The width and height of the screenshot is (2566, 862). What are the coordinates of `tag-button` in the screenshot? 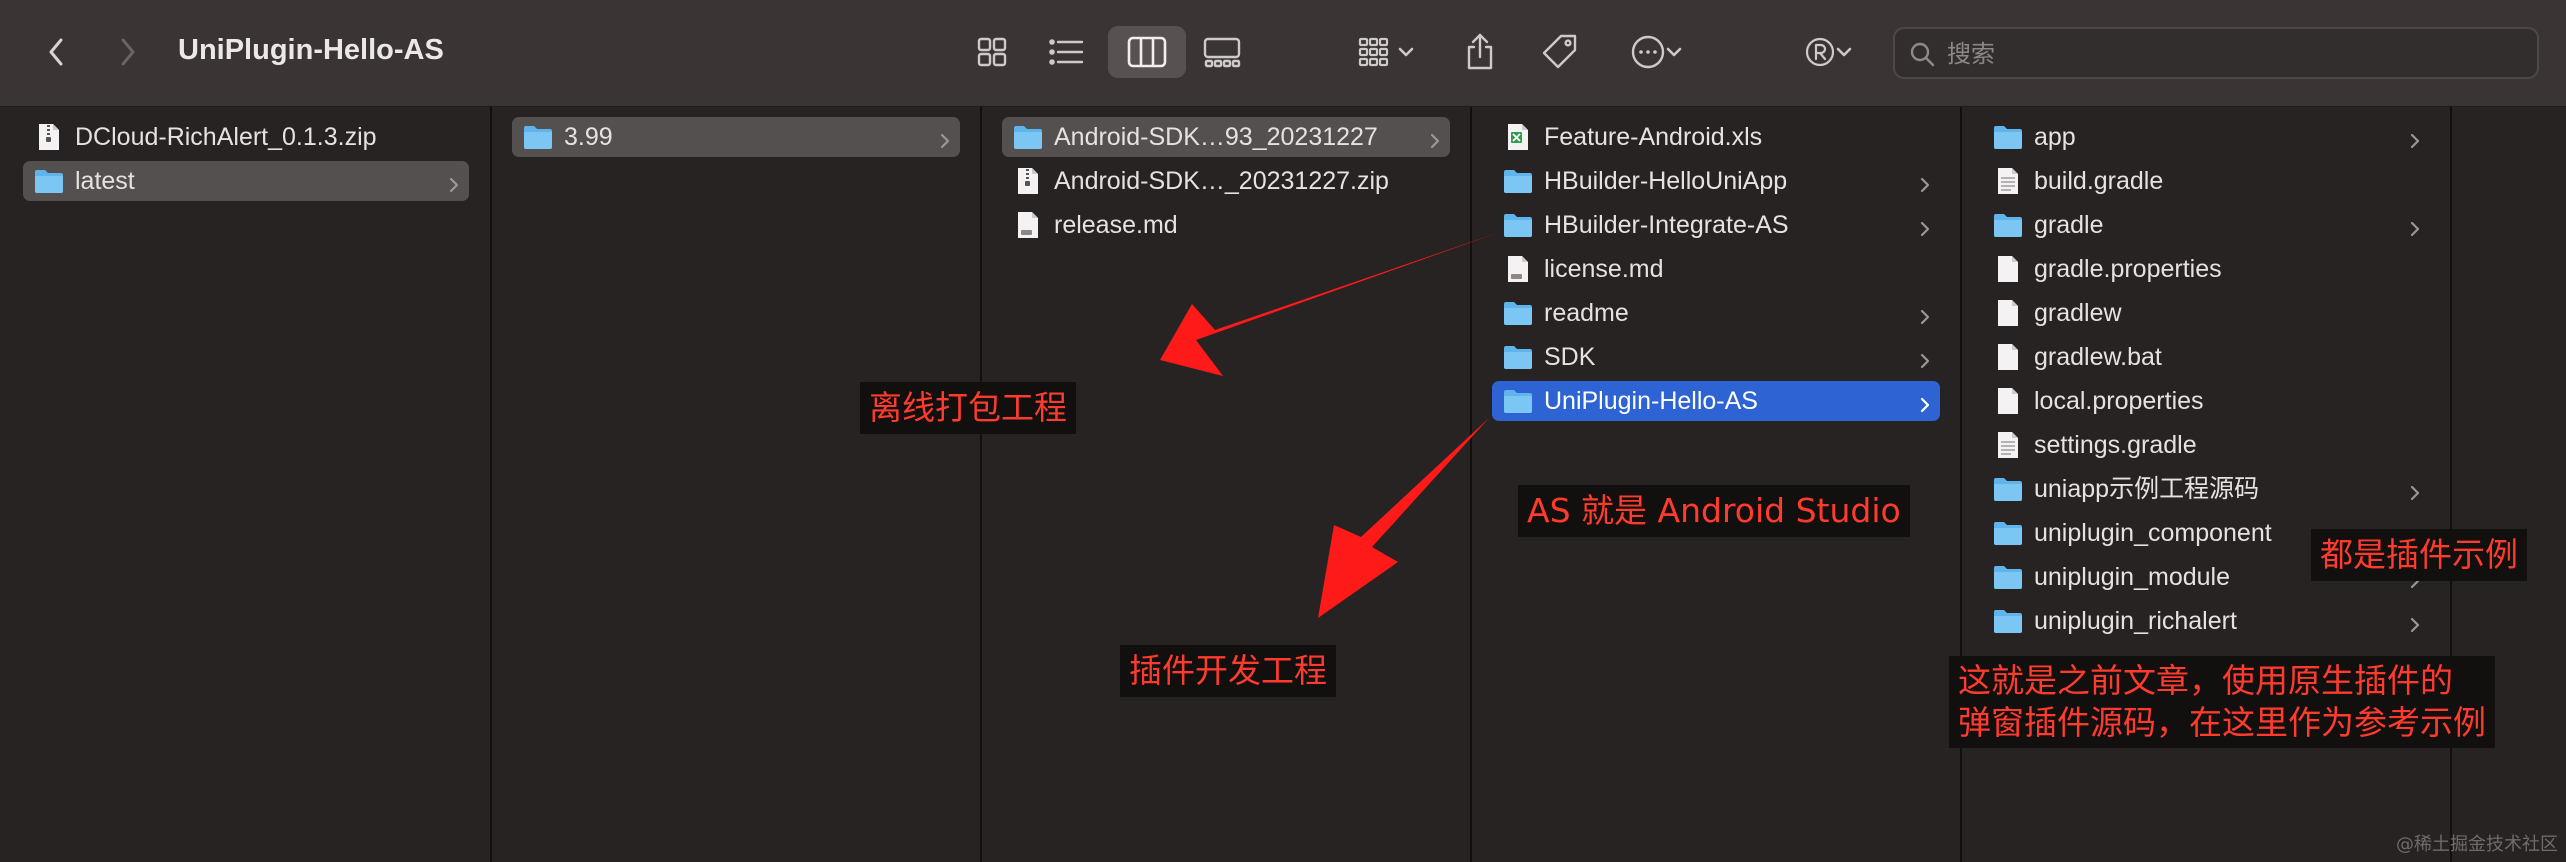 It's located at (1560, 52).